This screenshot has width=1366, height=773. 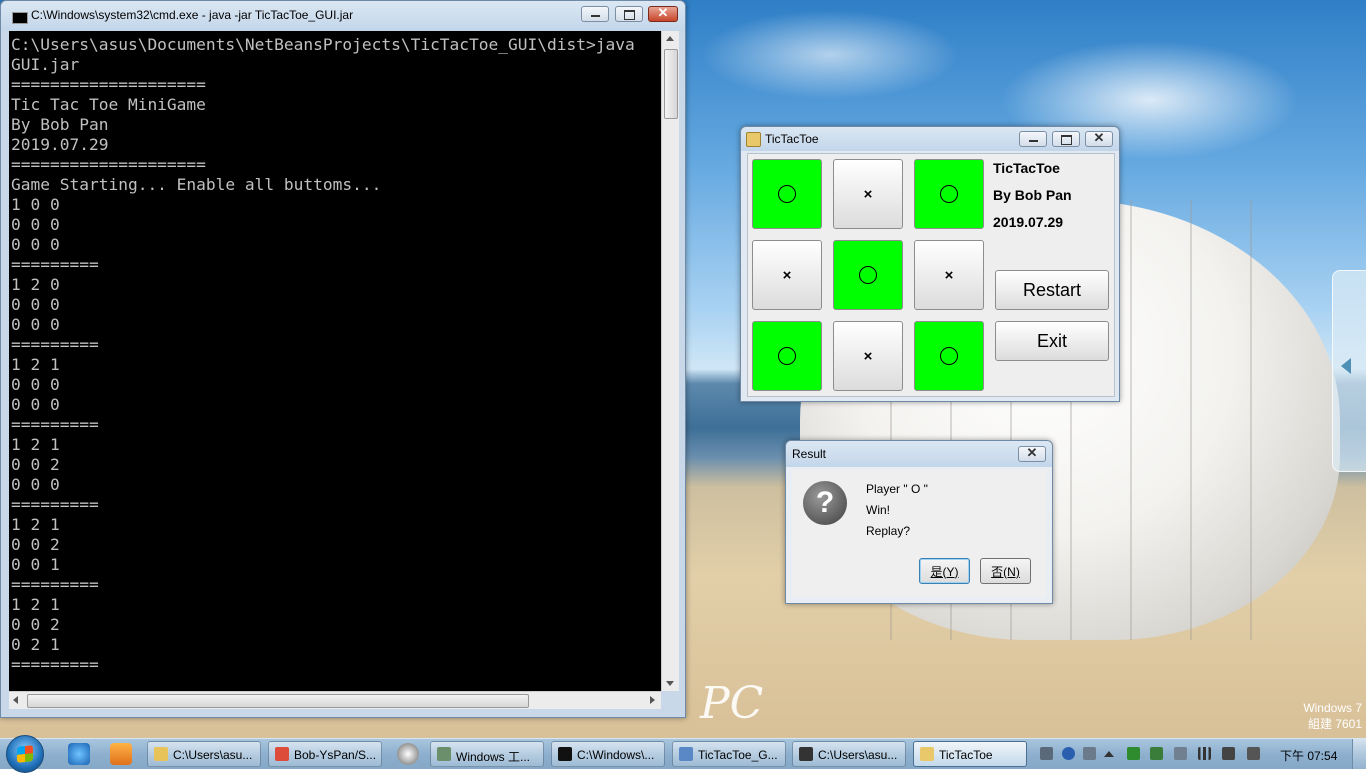 What do you see at coordinates (121, 754) in the screenshot?
I see `media-player-icon` at bounding box center [121, 754].